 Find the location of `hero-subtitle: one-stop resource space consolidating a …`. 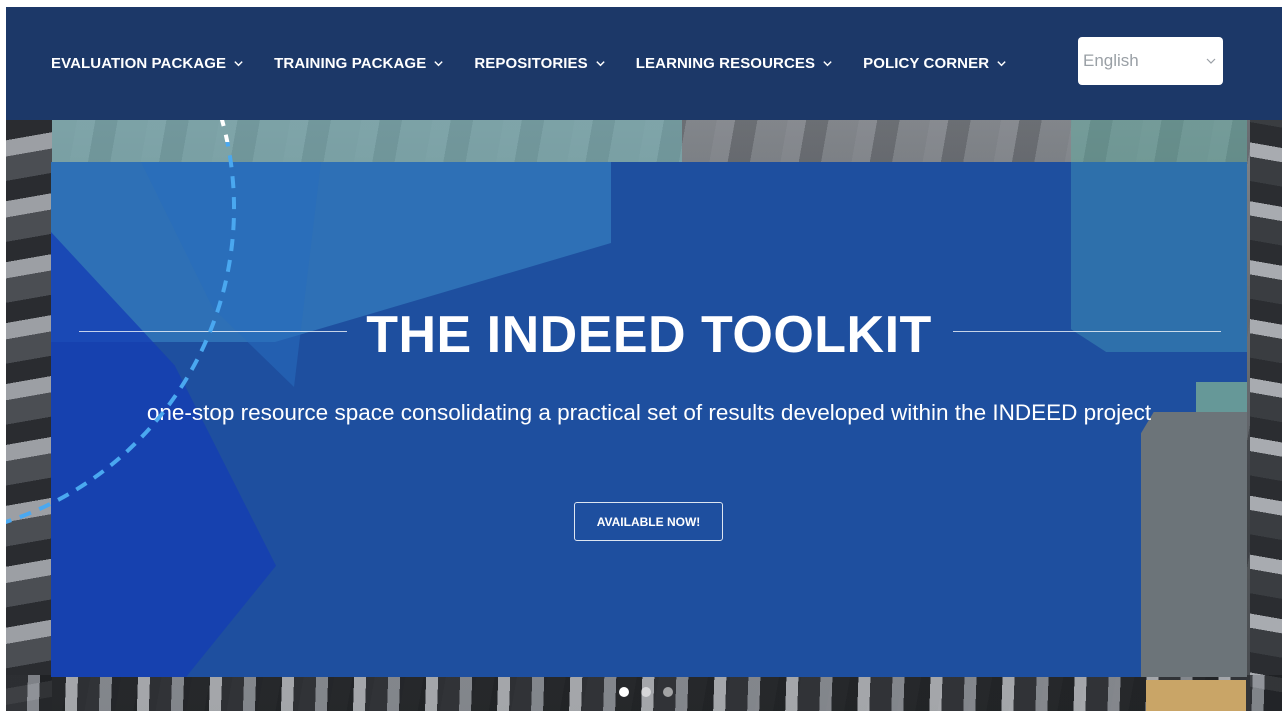

hero-subtitle: one-stop resource space consolidating a … is located at coordinates (649, 412).